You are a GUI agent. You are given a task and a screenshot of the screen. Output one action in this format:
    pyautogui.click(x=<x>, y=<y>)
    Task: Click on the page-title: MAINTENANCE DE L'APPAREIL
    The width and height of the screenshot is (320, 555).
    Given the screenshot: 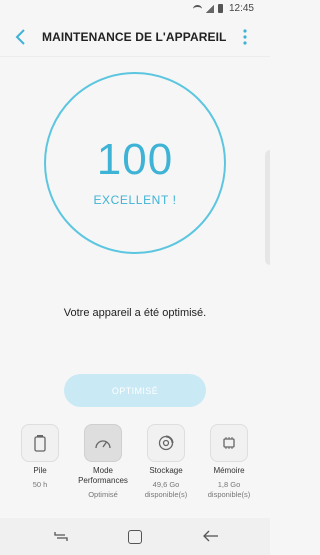 What is the action you would take?
    pyautogui.click(x=134, y=37)
    